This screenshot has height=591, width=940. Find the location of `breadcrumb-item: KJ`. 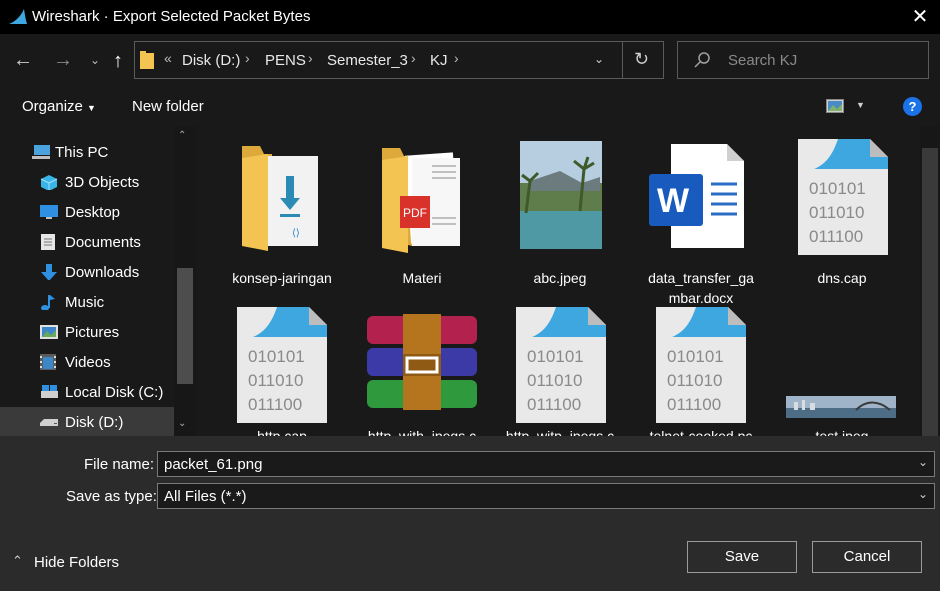

breadcrumb-item: KJ is located at coordinates (439, 60).